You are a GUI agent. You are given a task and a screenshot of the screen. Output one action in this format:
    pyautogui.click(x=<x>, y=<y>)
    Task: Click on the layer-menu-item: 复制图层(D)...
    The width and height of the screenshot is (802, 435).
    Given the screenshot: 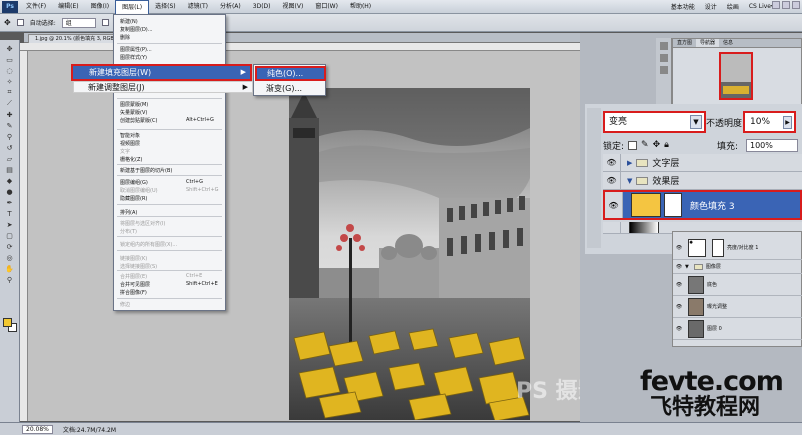 What is the action you would take?
    pyautogui.click(x=136, y=29)
    